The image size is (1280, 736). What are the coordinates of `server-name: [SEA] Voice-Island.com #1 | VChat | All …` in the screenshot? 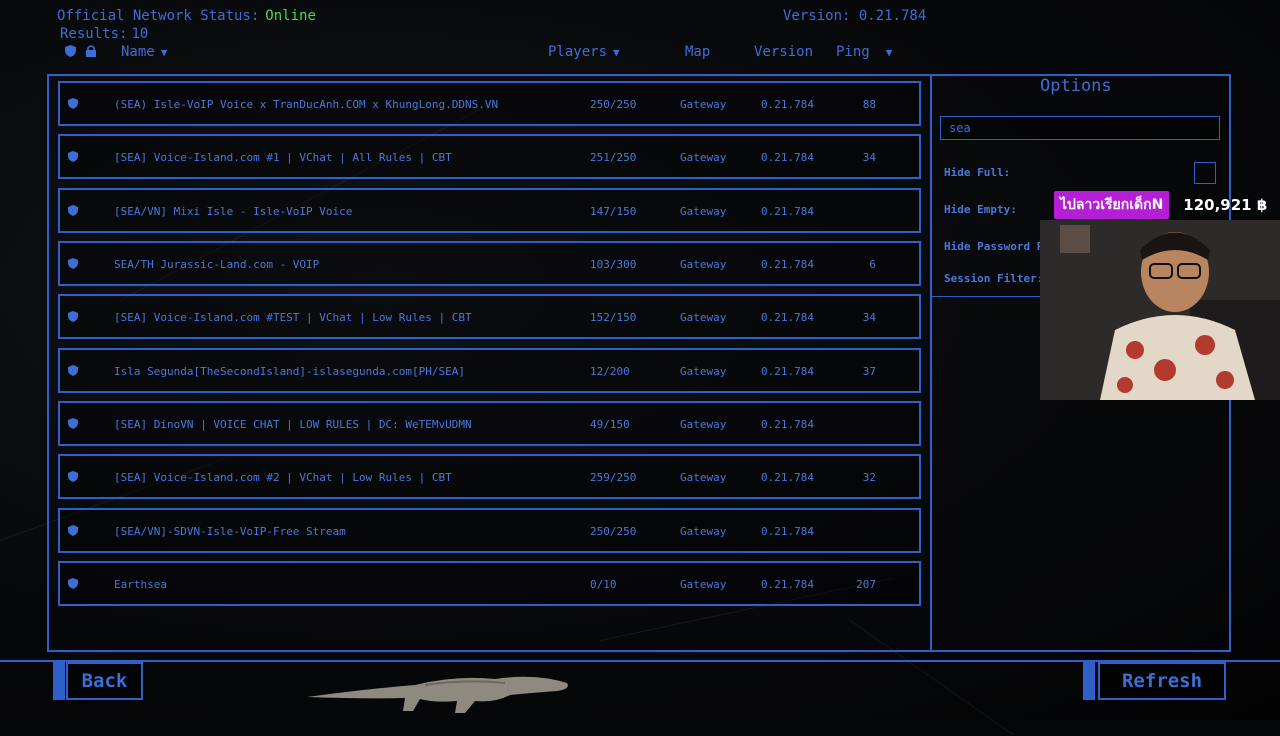 It's located at (283, 157).